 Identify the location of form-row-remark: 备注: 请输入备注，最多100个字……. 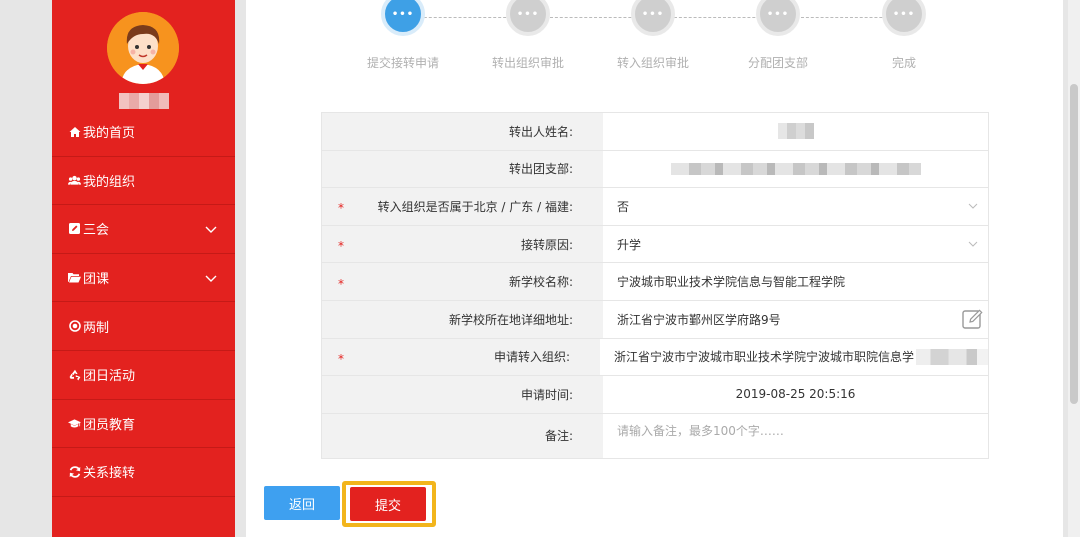
(655, 435).